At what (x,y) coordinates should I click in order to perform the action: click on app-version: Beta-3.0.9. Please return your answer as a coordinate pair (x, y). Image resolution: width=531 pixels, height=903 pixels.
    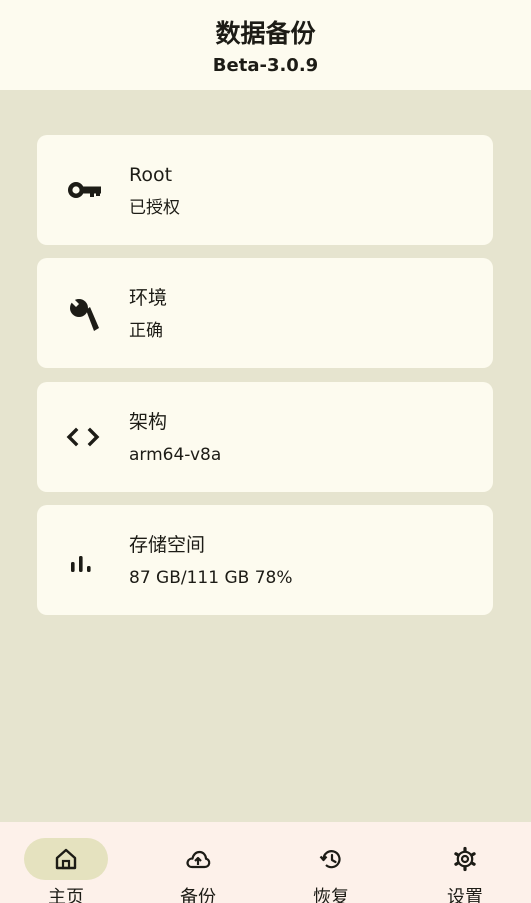
    Looking at the image, I should click on (265, 65).